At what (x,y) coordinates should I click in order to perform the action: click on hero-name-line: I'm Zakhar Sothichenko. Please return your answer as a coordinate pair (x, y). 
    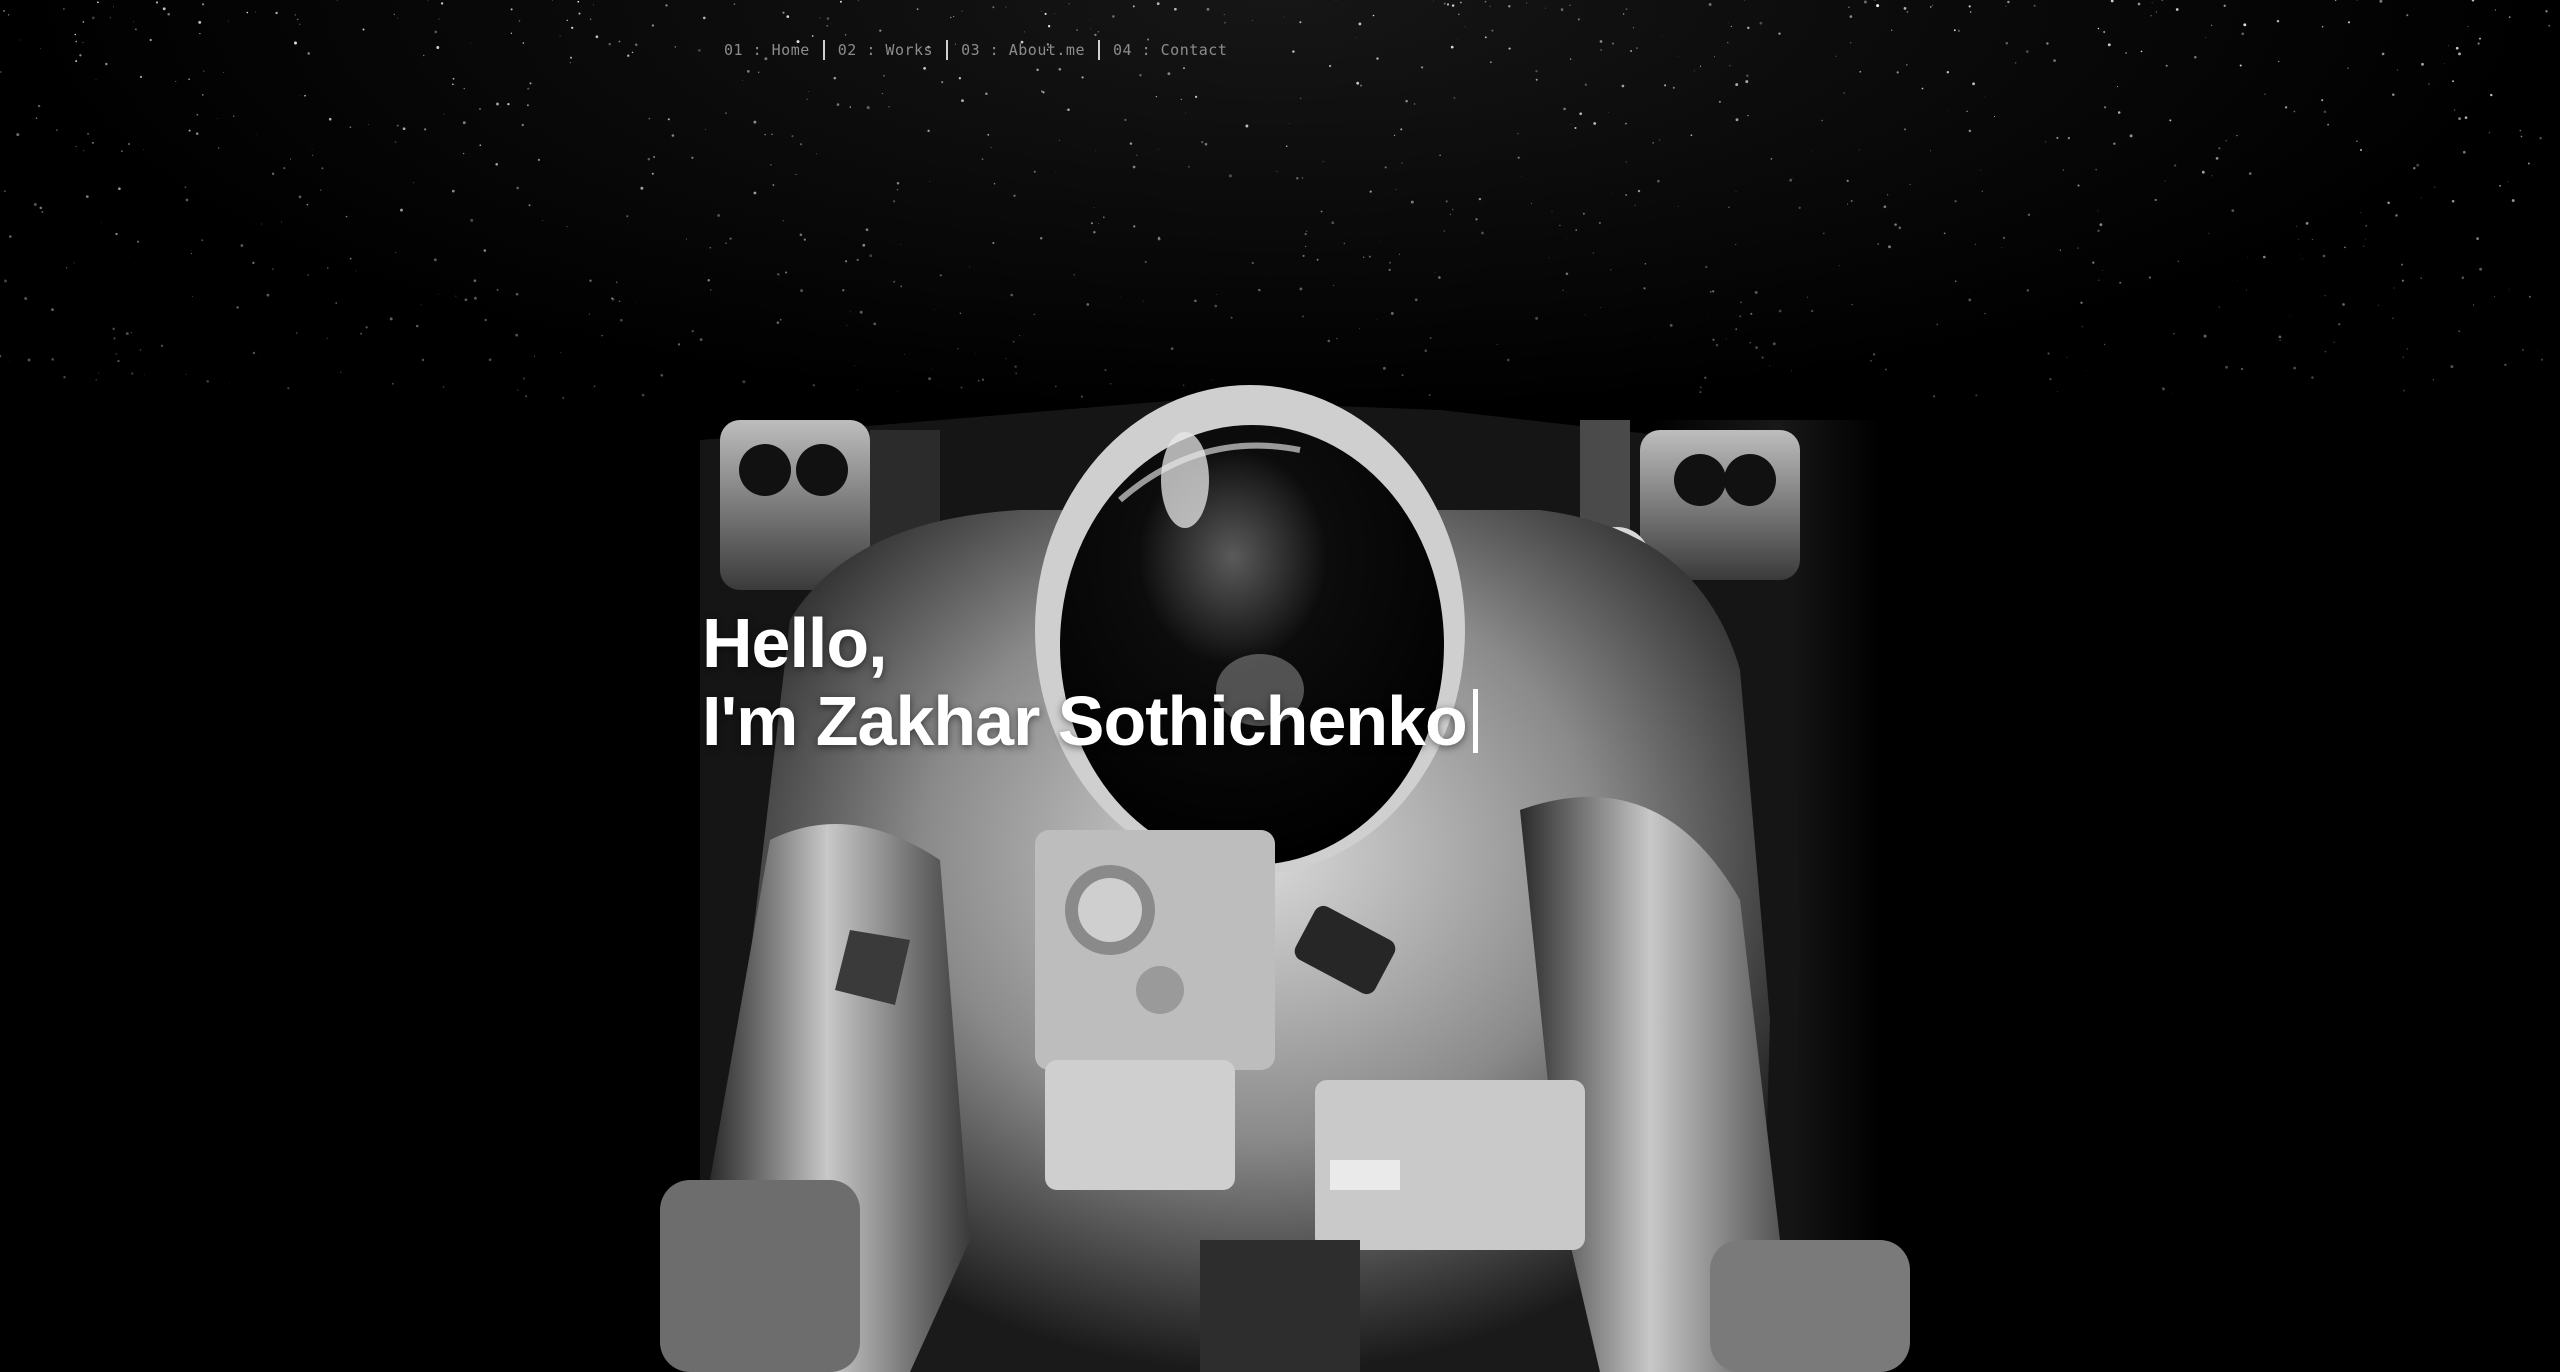
    Looking at the image, I should click on (1090, 721).